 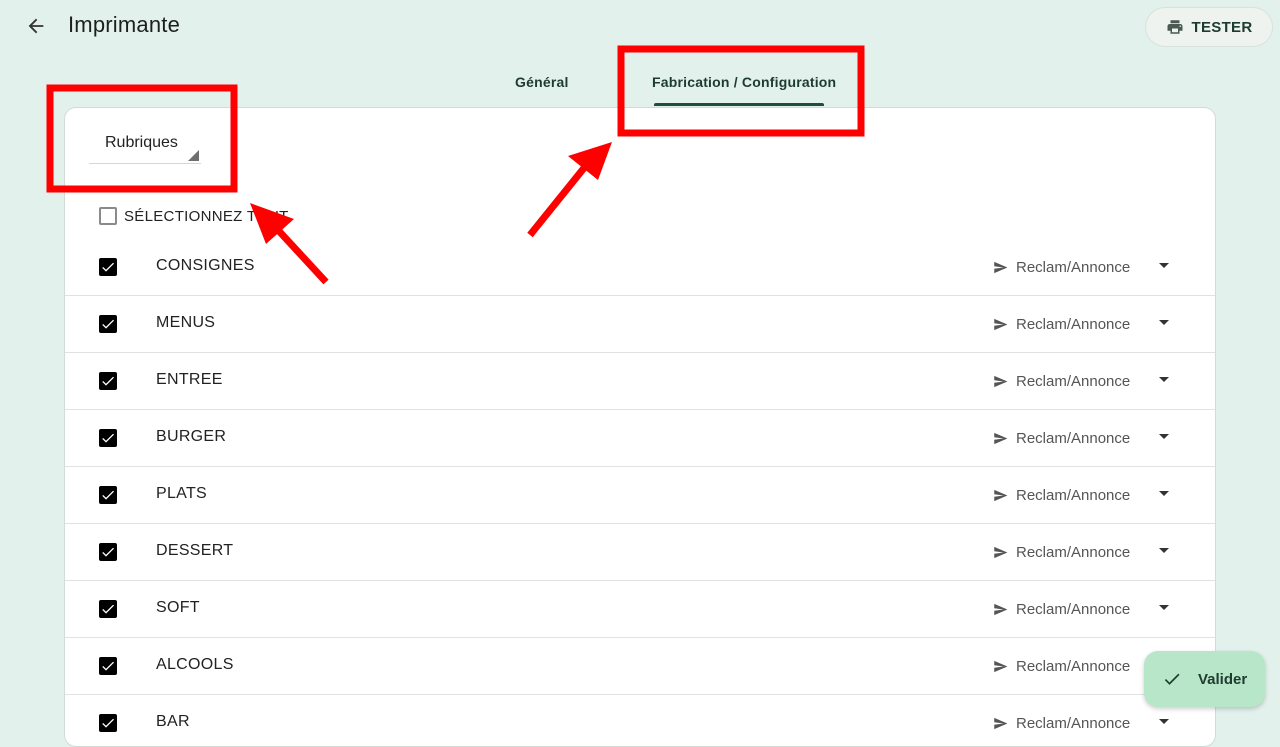 I want to click on list-item: SOFT Reclam/Annonce, so click(x=640, y=609).